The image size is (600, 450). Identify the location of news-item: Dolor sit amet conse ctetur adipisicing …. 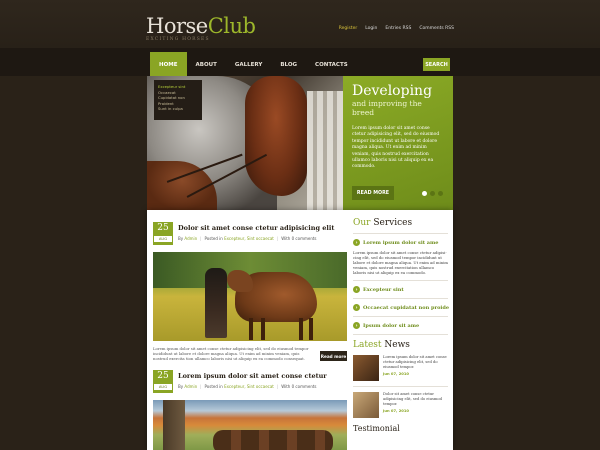
(400, 405).